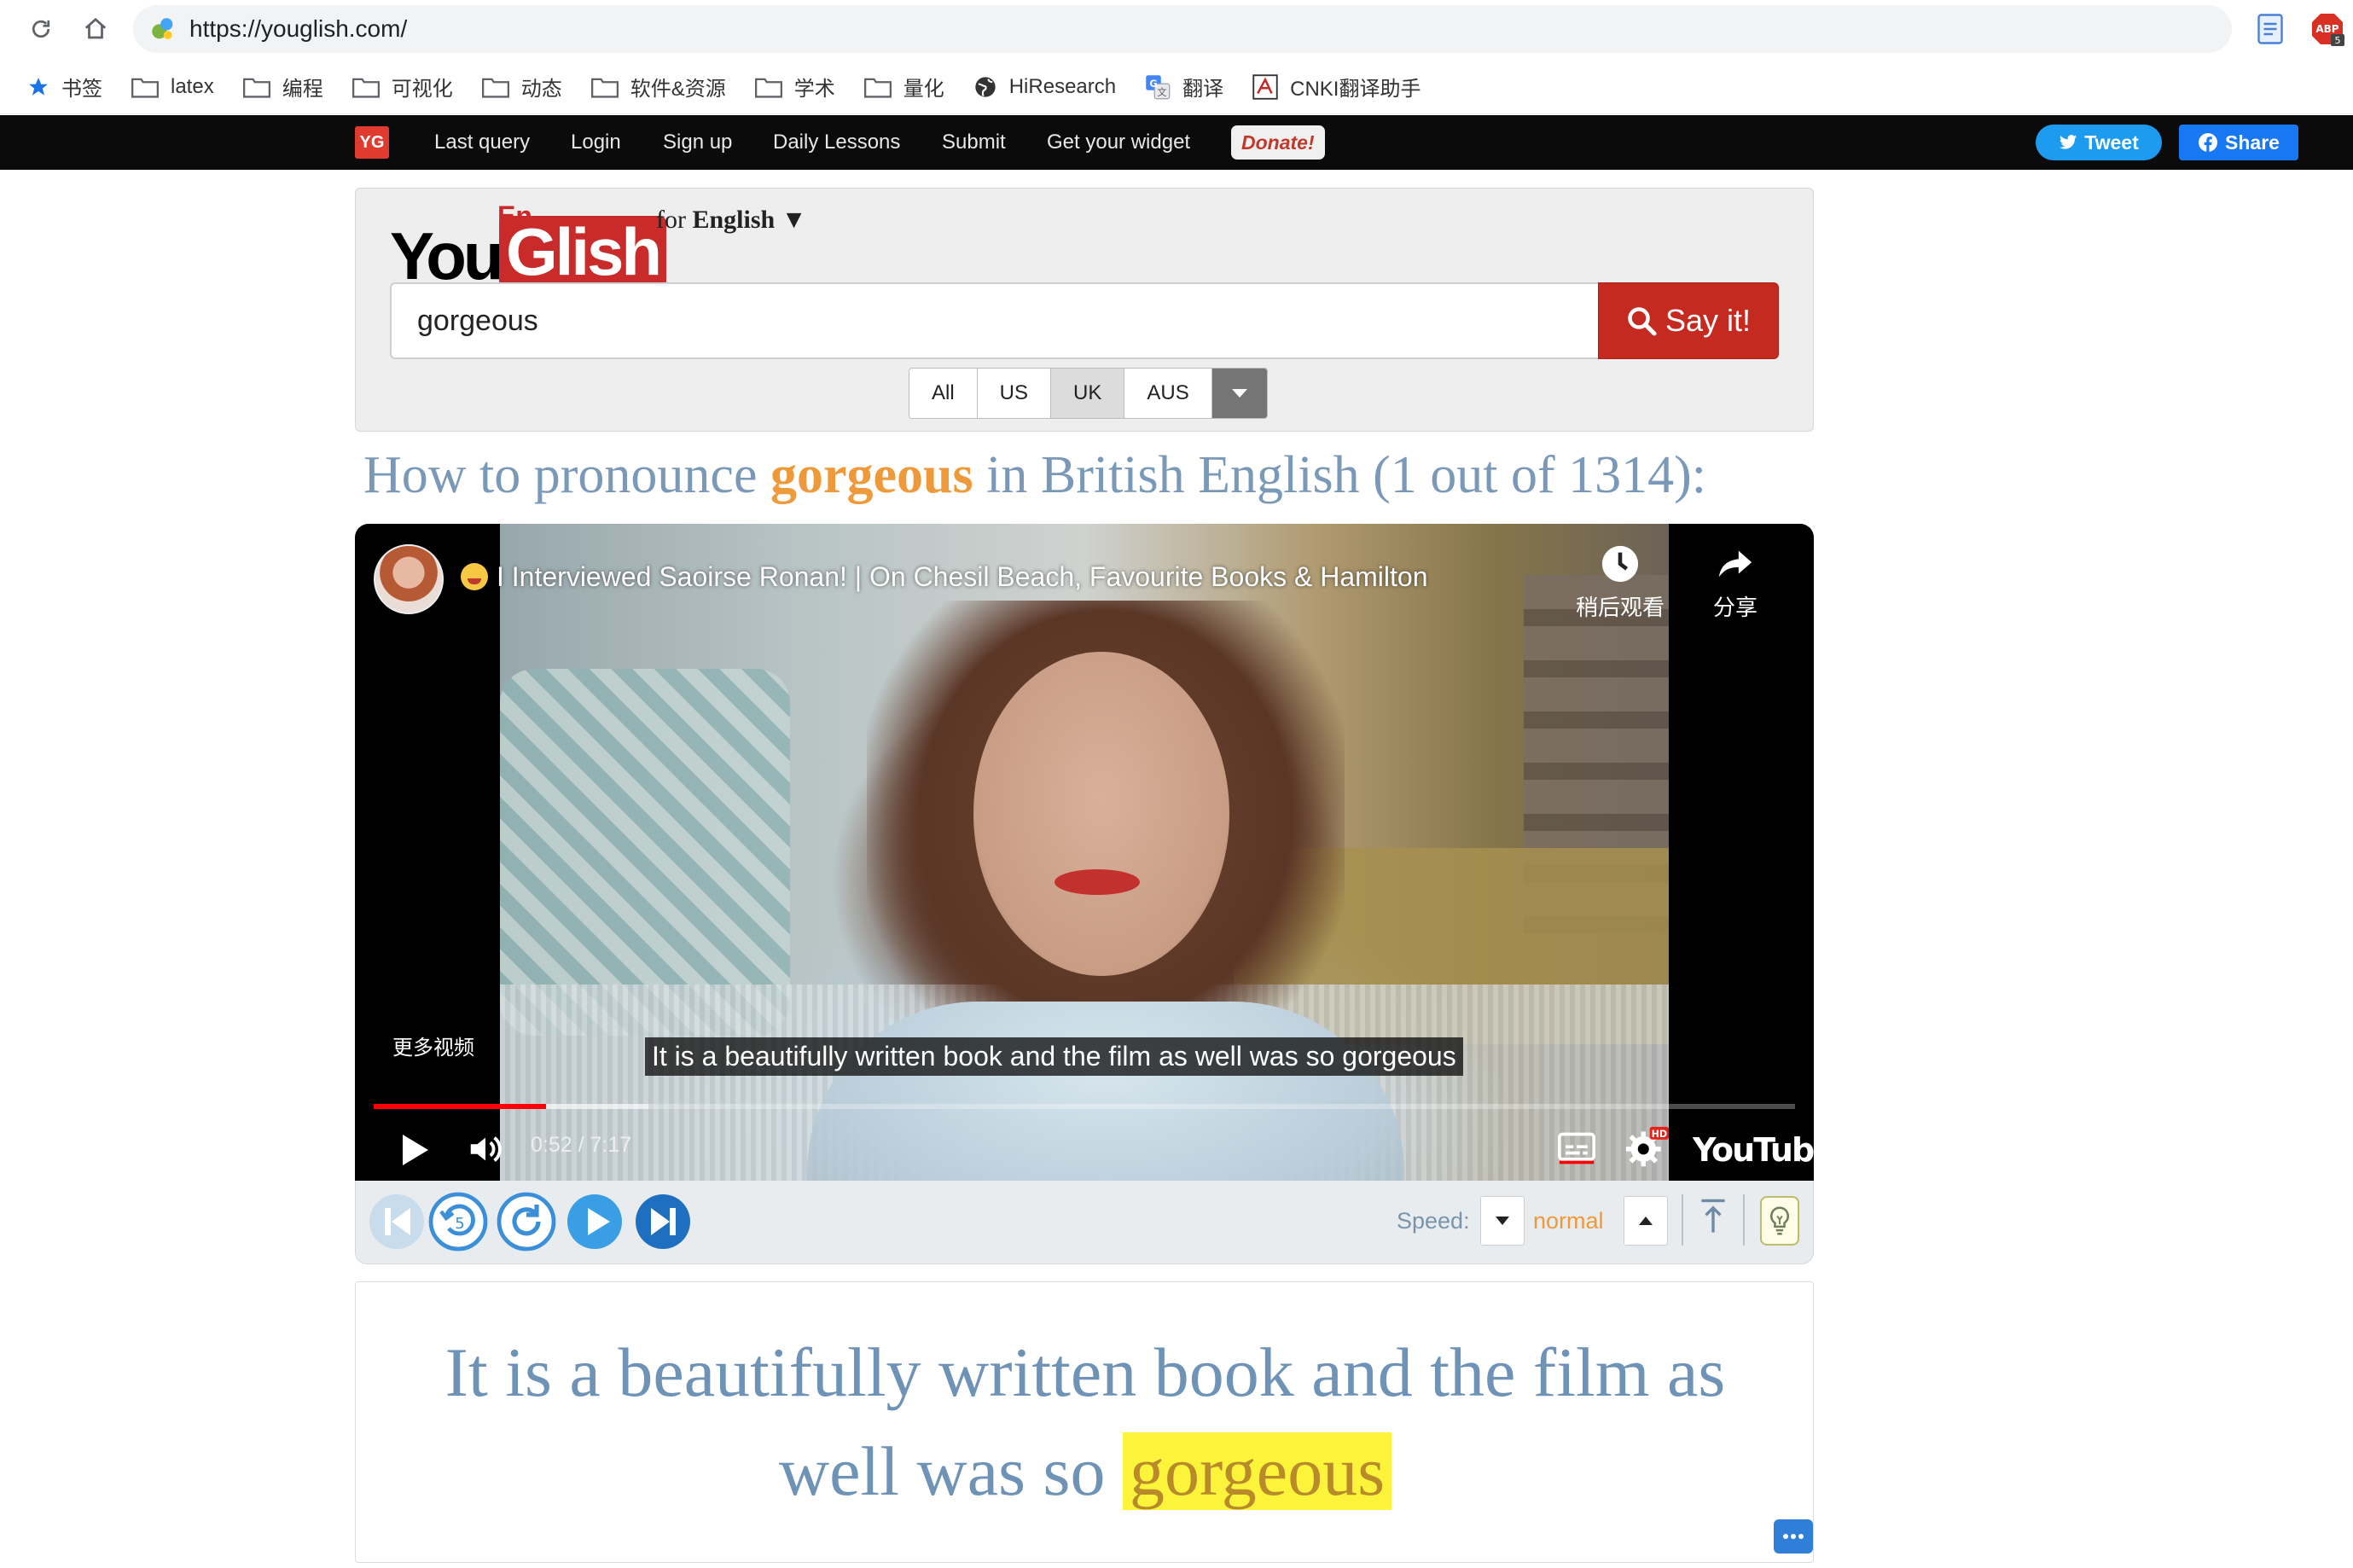  I want to click on video-scene-pillow, so click(645, 852).